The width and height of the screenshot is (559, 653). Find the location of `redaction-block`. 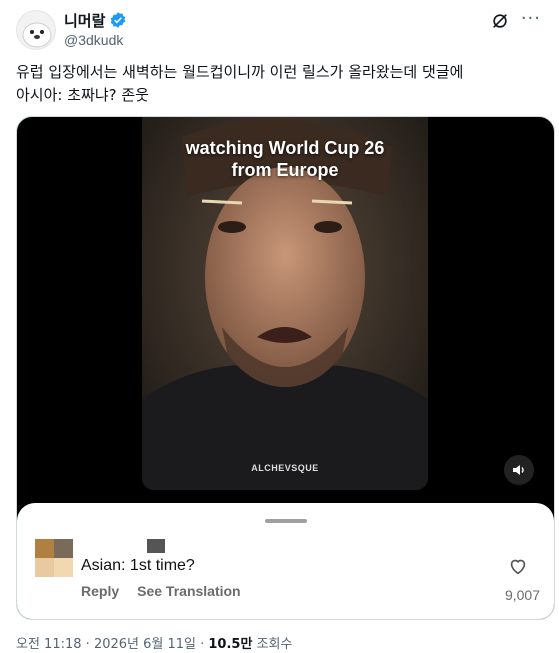

redaction-block is located at coordinates (156, 546).